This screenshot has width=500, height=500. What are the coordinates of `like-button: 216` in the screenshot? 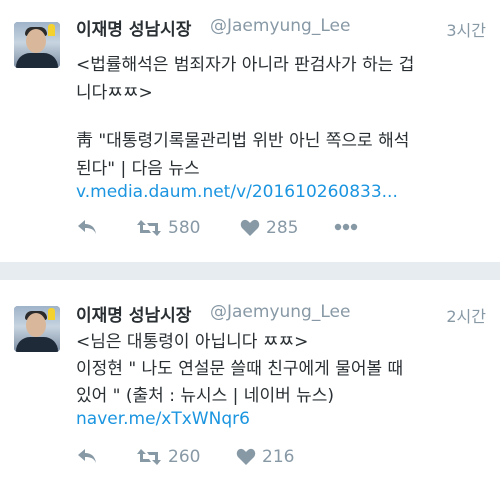 It's located at (265, 457).